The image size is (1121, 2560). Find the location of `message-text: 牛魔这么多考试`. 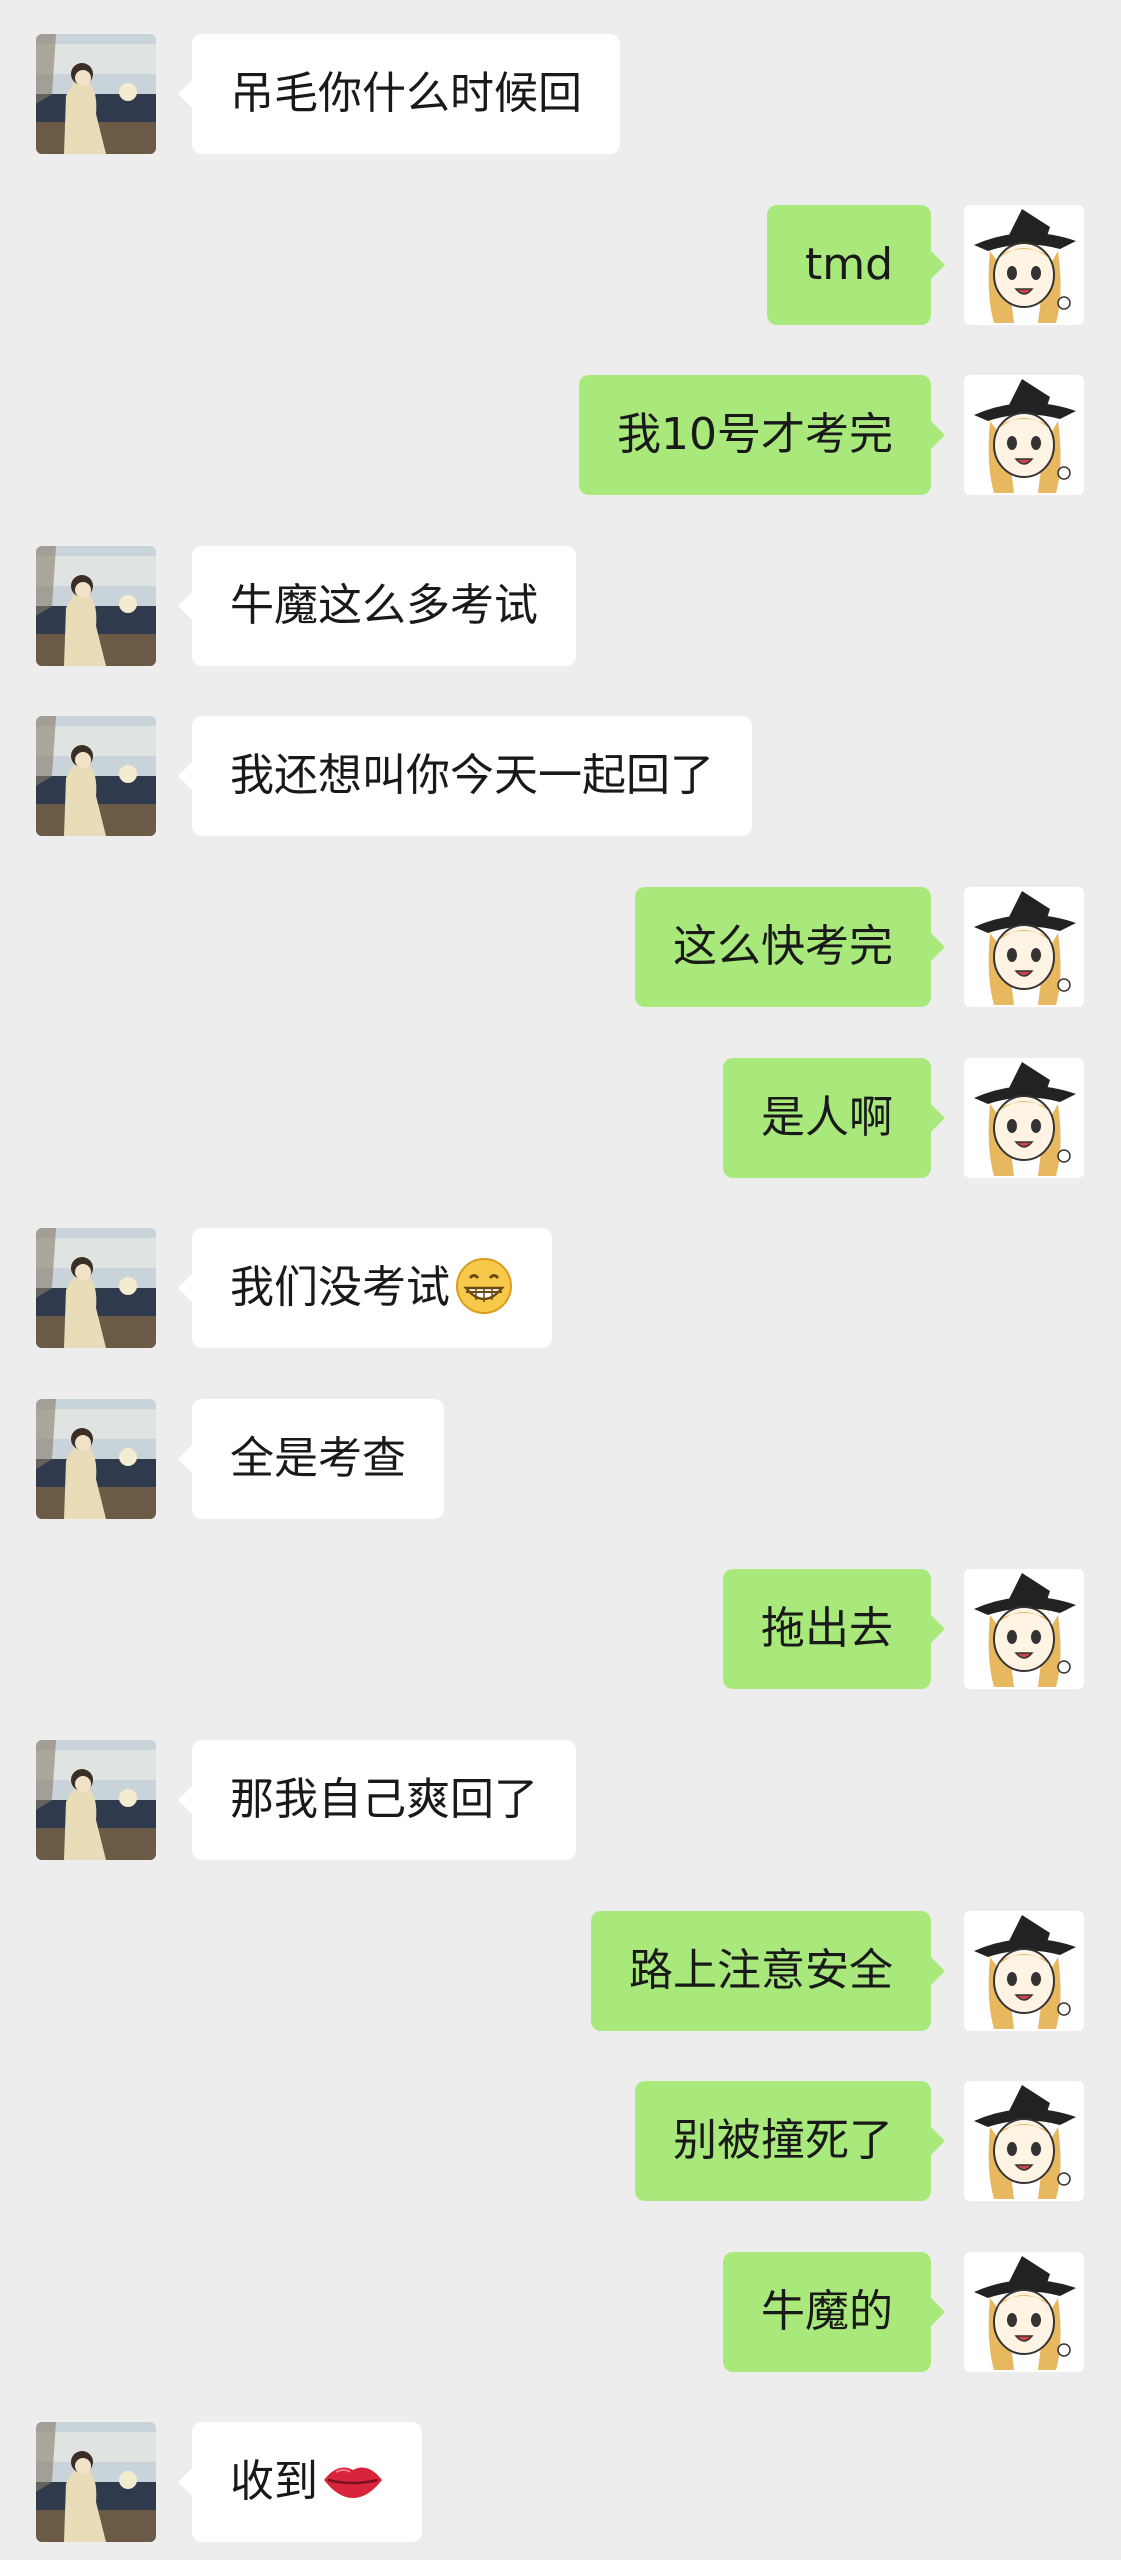

message-text: 牛魔这么多考试 is located at coordinates (384, 605).